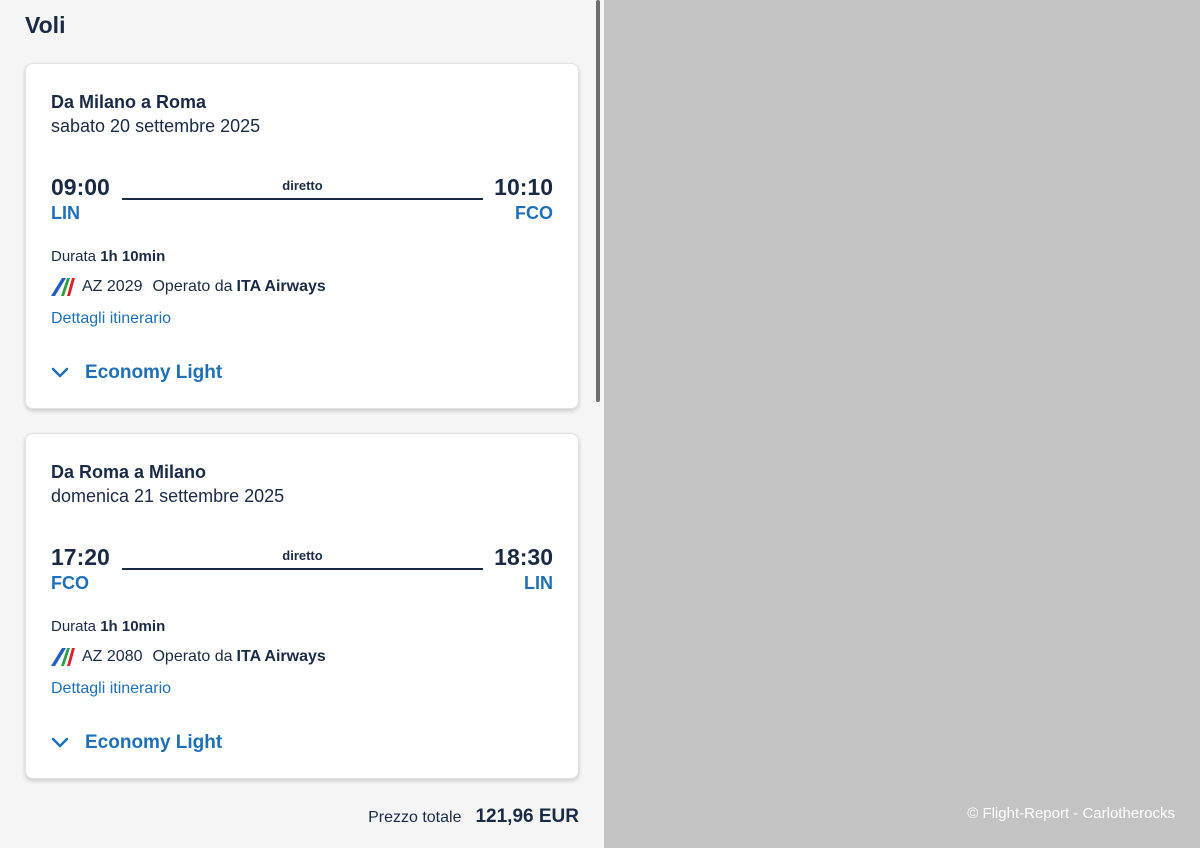  What do you see at coordinates (534, 213) in the screenshot?
I see `arrival-airport: FCO` at bounding box center [534, 213].